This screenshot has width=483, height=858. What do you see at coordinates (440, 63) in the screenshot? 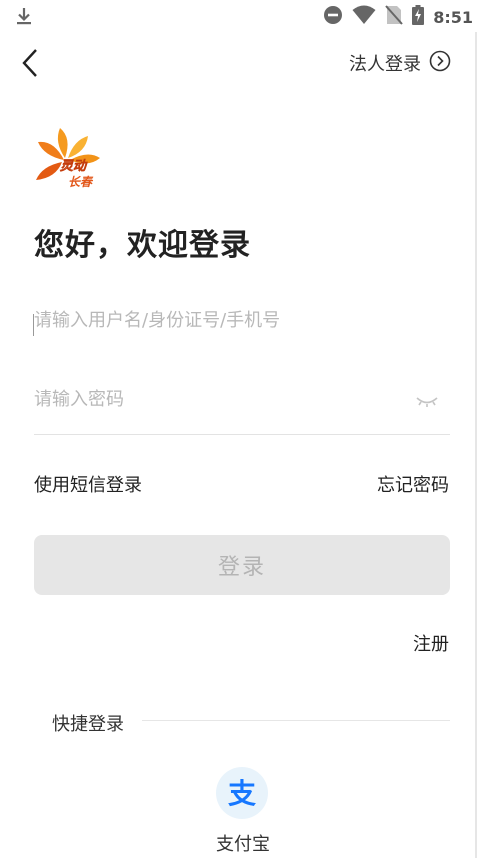
I see `circle-chevron-right-icon` at bounding box center [440, 63].